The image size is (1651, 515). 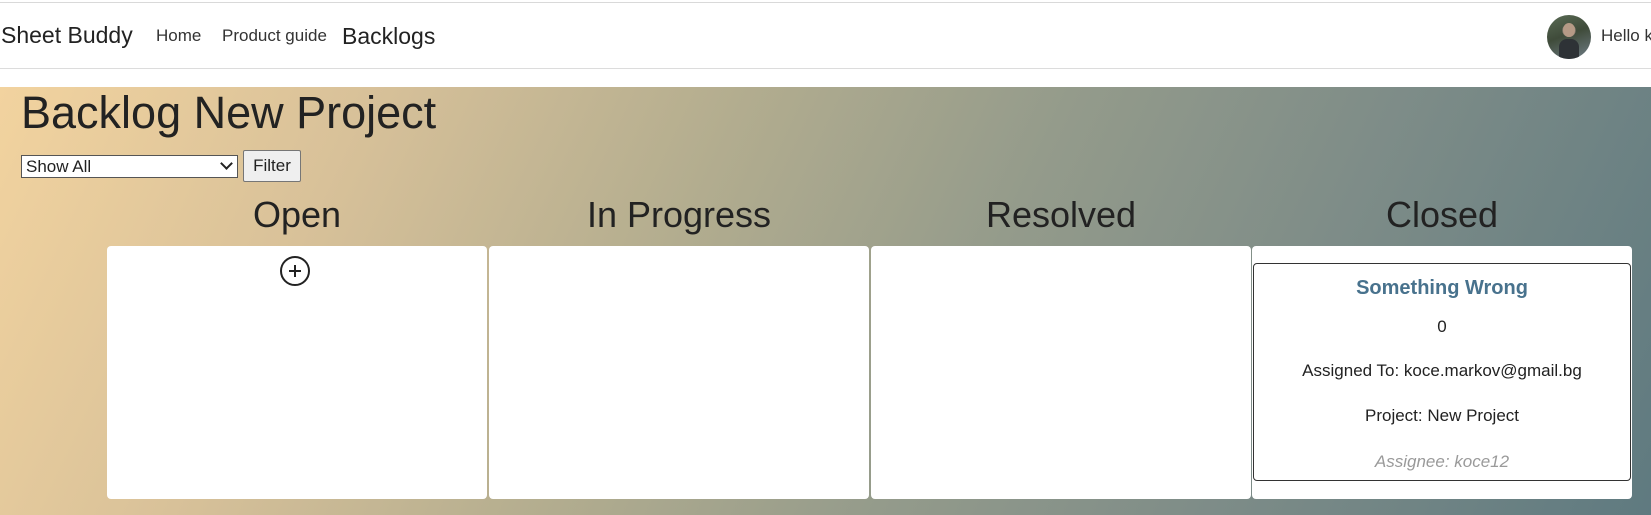 I want to click on filter-button: Filter, so click(x=272, y=166).